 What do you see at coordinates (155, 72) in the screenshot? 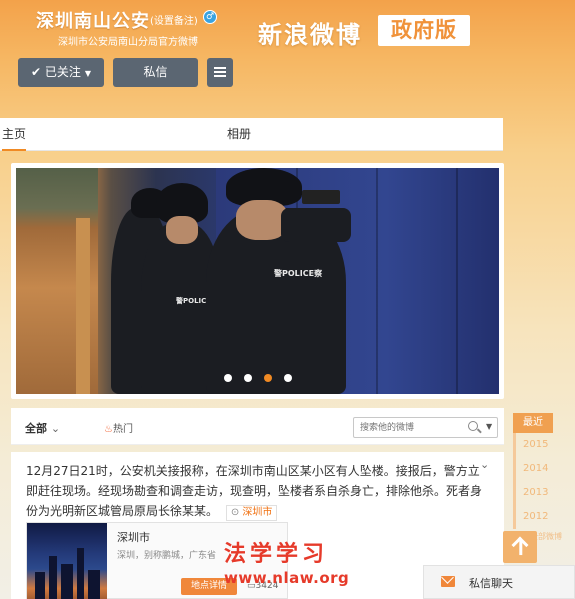
I see `private-message-button: 私信` at bounding box center [155, 72].